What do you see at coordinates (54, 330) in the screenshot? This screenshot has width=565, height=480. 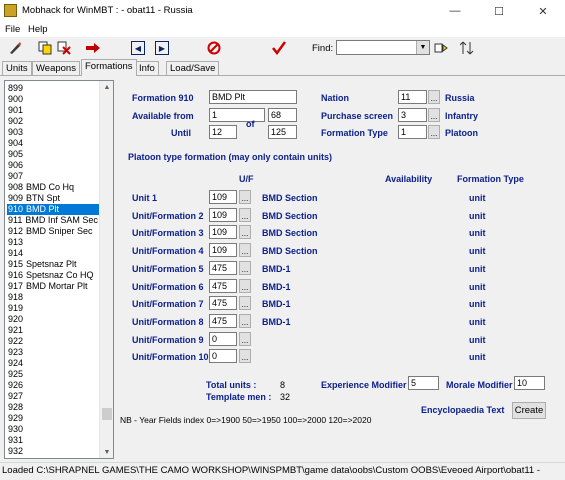 I see `list-item: 921` at bounding box center [54, 330].